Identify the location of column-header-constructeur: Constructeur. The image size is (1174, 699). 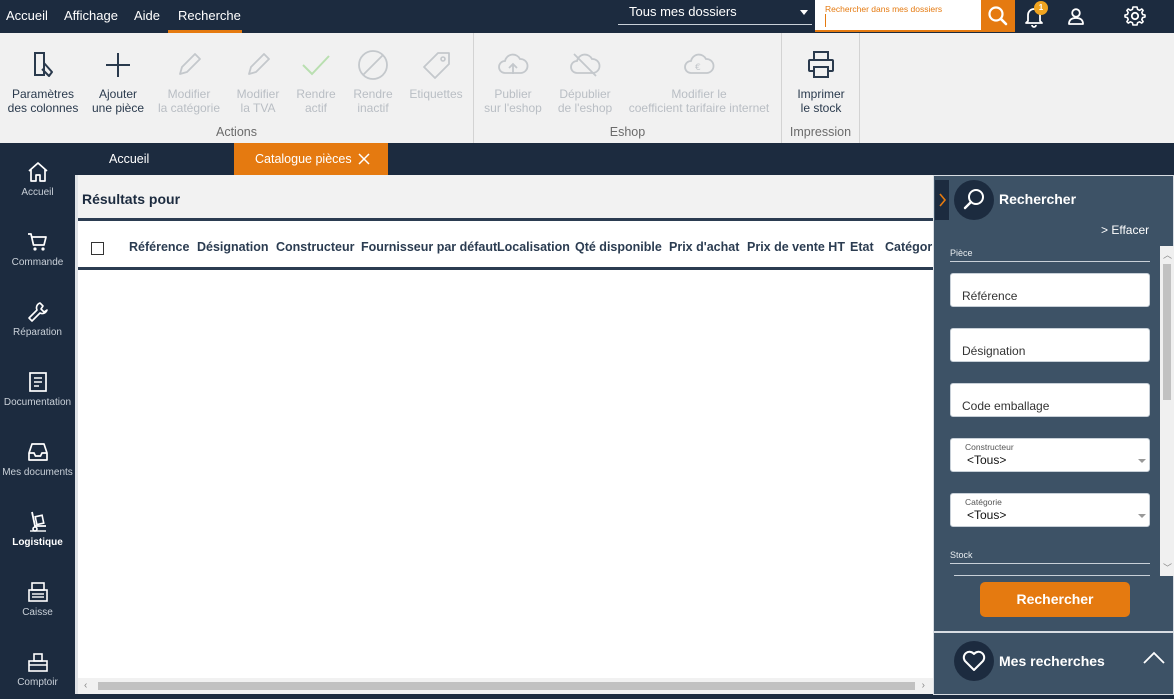
(315, 247).